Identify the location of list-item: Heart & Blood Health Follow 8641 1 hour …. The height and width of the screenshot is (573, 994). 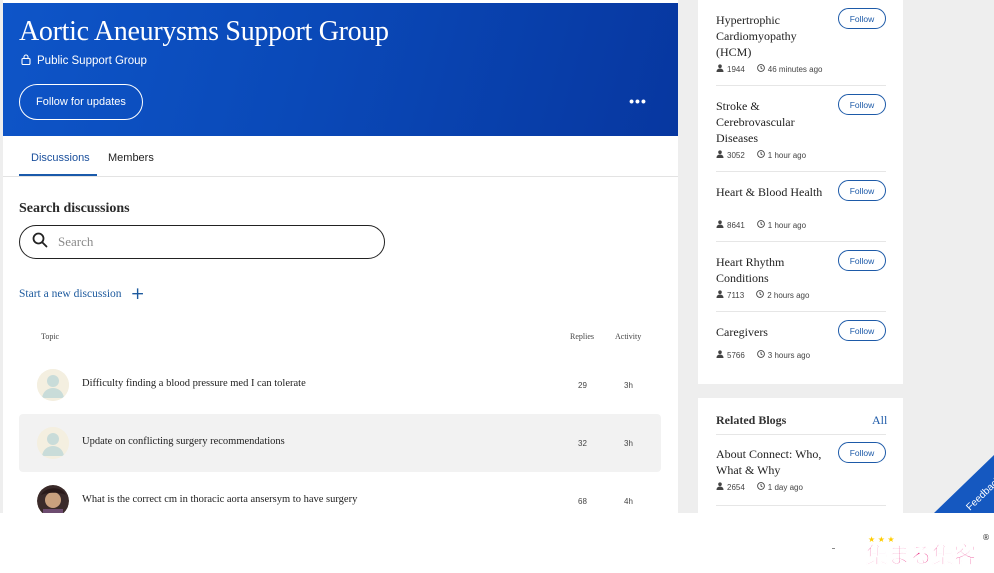
(801, 211).